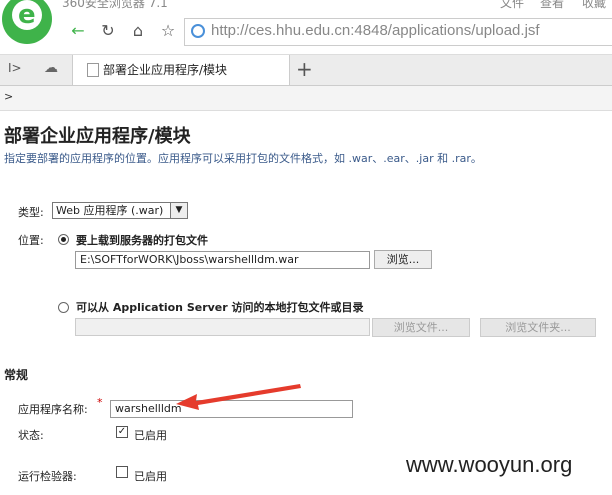  Describe the element at coordinates (489, 464) in the screenshot. I see `watermark: www.wooyun.org` at that location.